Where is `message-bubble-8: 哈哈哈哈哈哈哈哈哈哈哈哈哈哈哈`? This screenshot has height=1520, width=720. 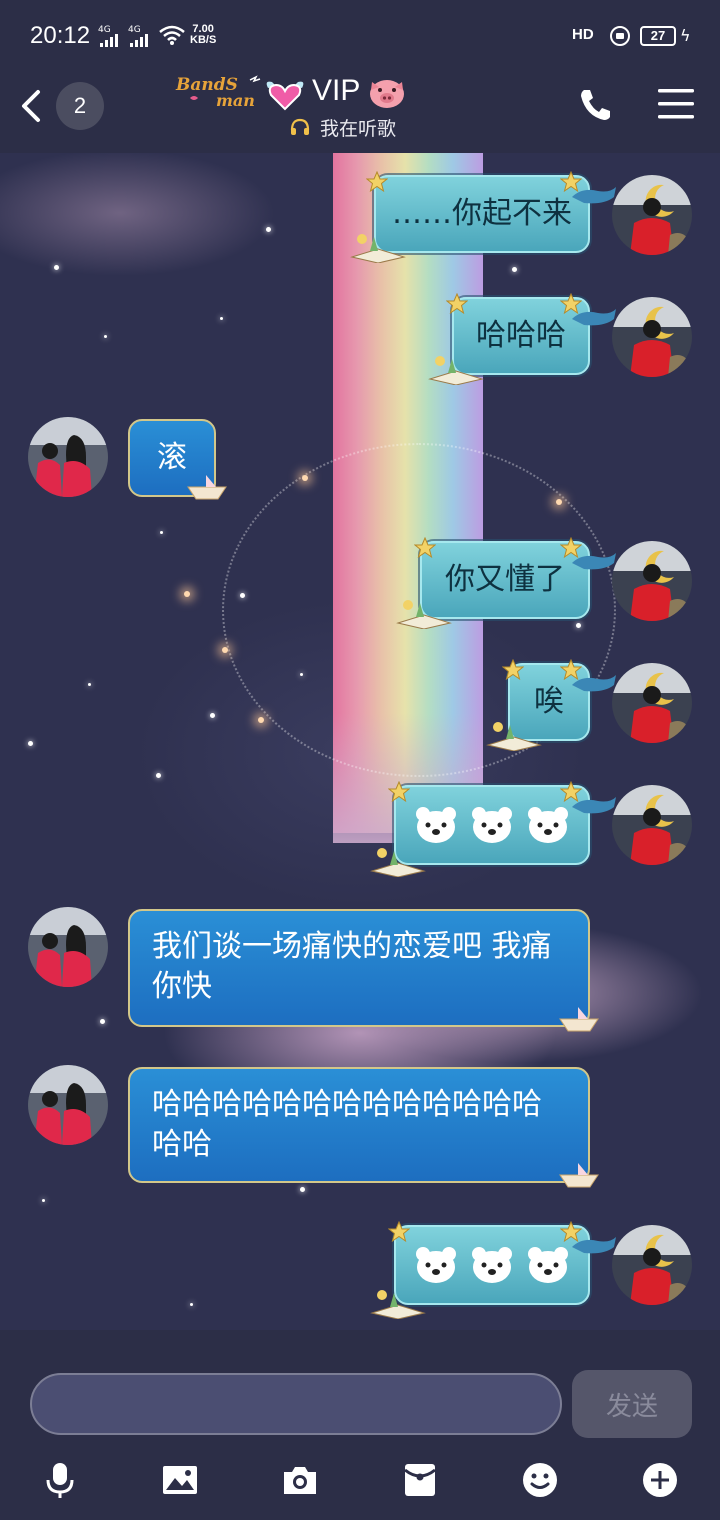
message-bubble-8: 哈哈哈哈哈哈哈哈哈哈哈哈哈哈哈 is located at coordinates (359, 1125).